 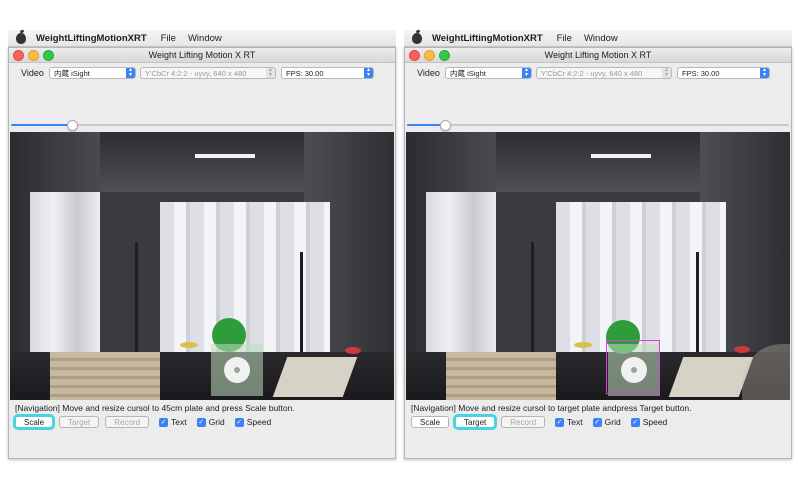 I want to click on slider-track, so click(x=598, y=125).